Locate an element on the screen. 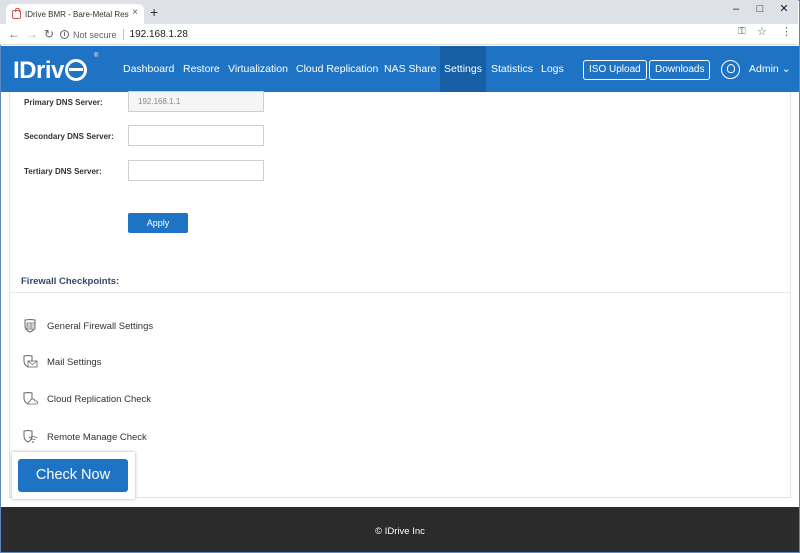 The width and height of the screenshot is (800, 553). tab-title: IDrive BMR - Bare-Metal Restore is located at coordinates (77, 14).